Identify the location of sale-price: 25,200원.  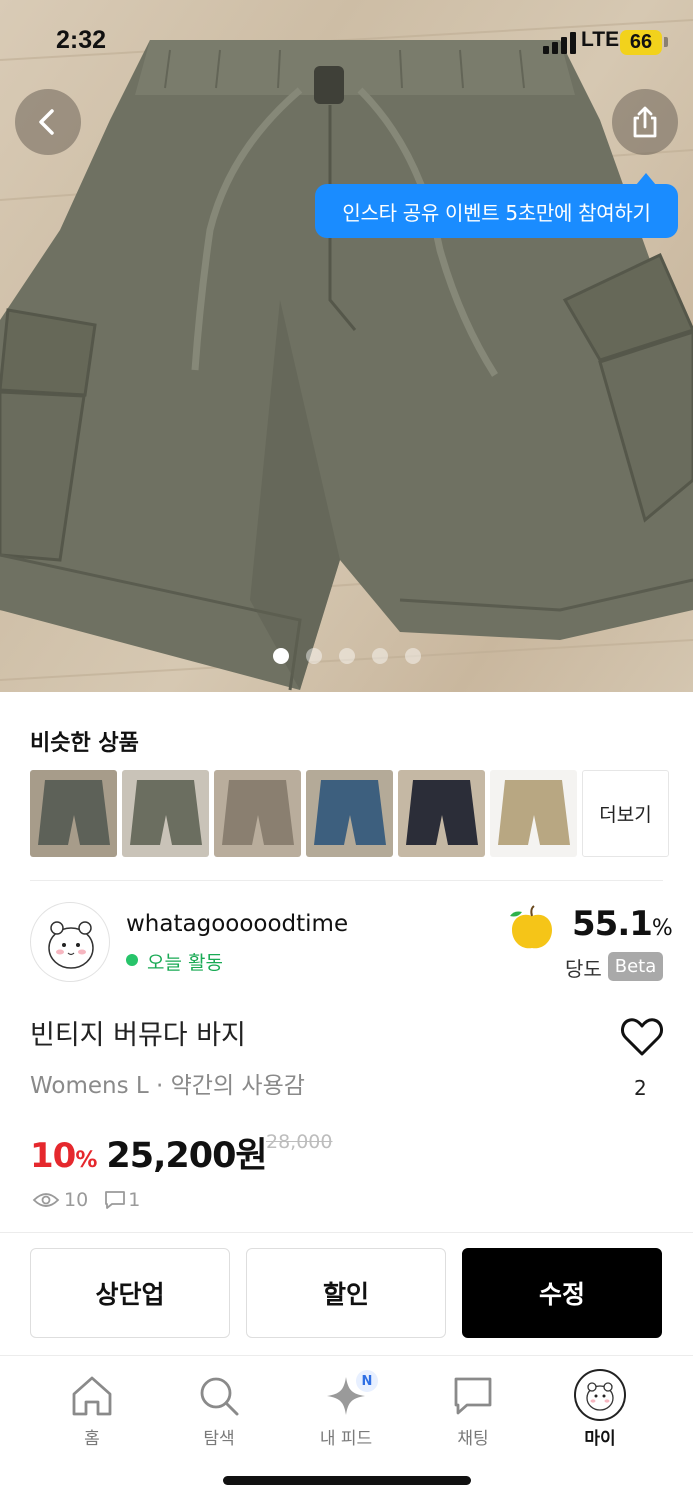
(186, 1156).